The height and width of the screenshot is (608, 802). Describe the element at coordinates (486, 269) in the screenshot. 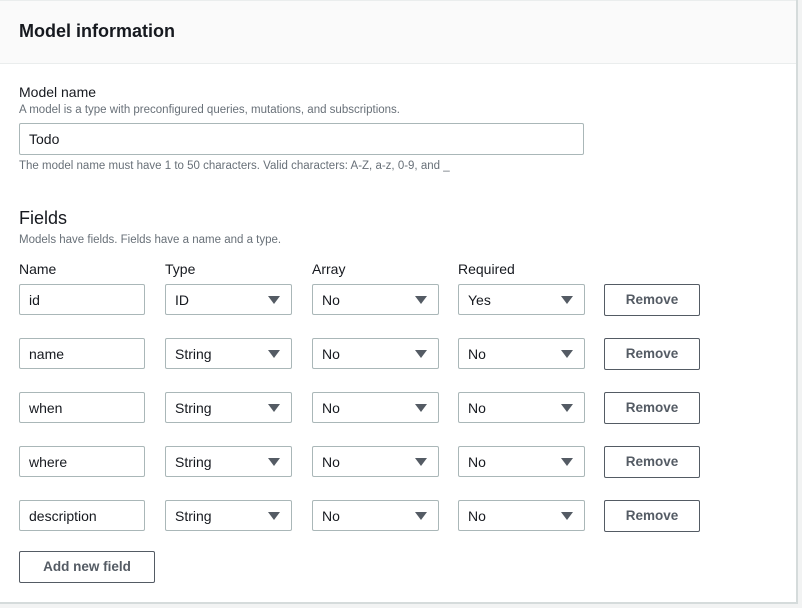

I see `column-header-required: Required` at that location.